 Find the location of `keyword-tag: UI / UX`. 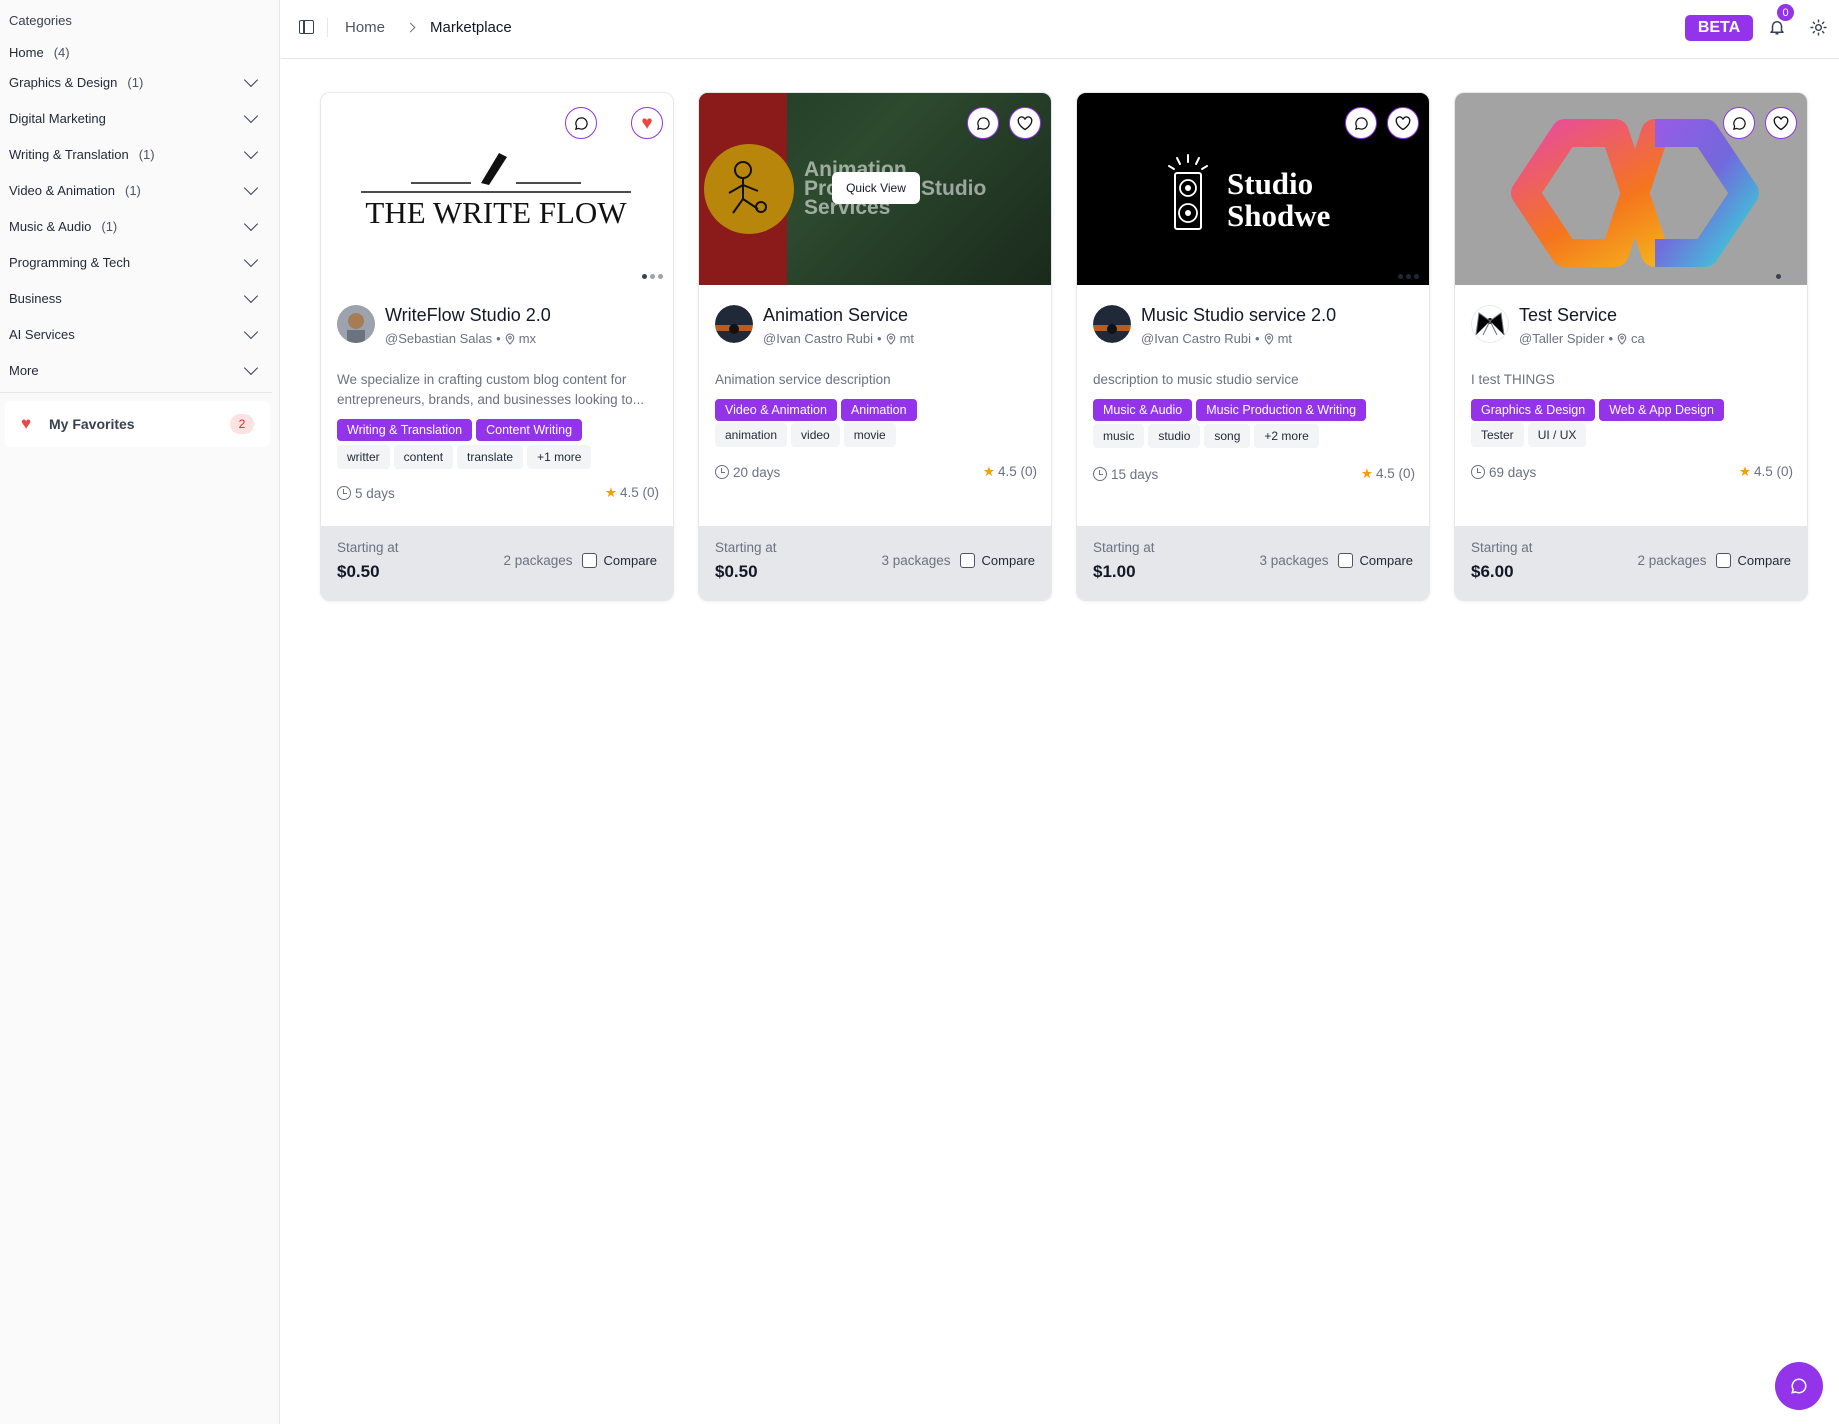

keyword-tag: UI / UX is located at coordinates (1557, 435).